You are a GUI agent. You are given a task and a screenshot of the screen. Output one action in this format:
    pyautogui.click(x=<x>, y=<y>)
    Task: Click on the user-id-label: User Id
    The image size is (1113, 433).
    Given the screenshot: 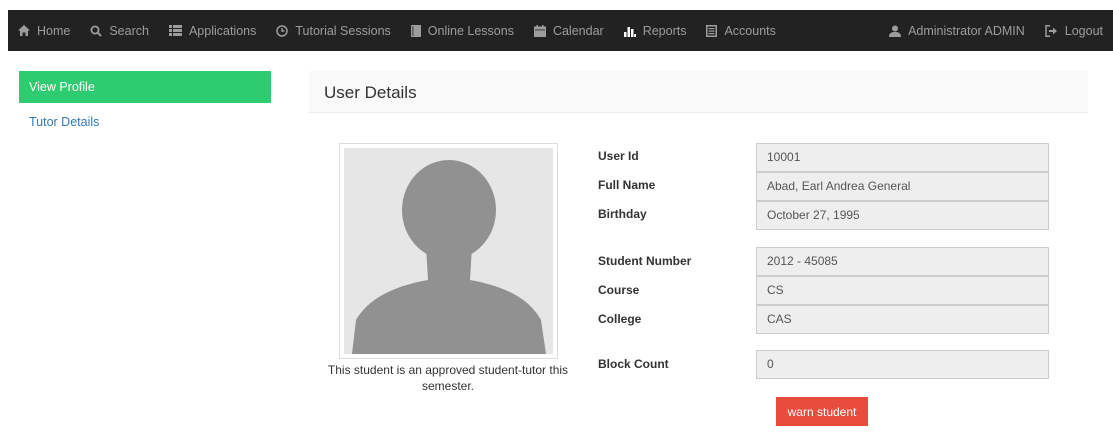 What is the action you would take?
    pyautogui.click(x=618, y=156)
    